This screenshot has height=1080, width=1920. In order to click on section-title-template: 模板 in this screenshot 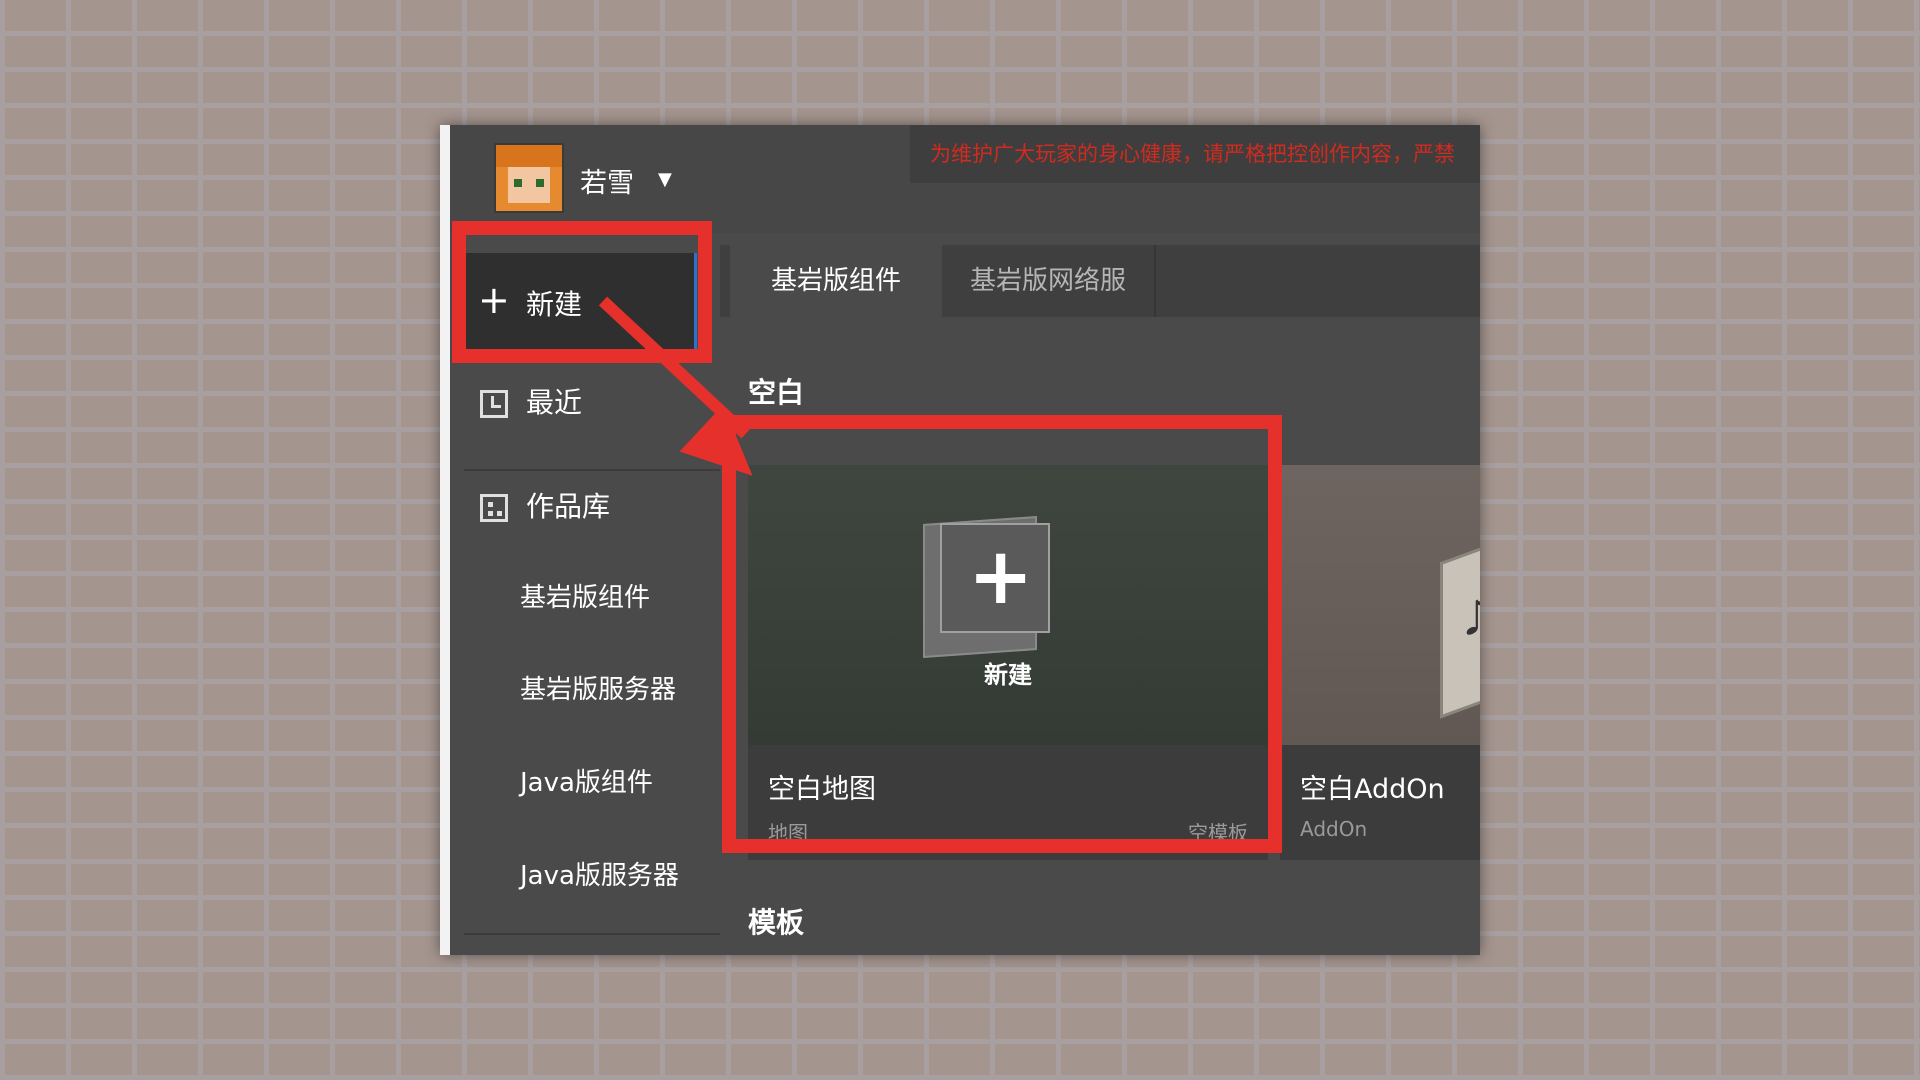, I will do `click(776, 922)`.